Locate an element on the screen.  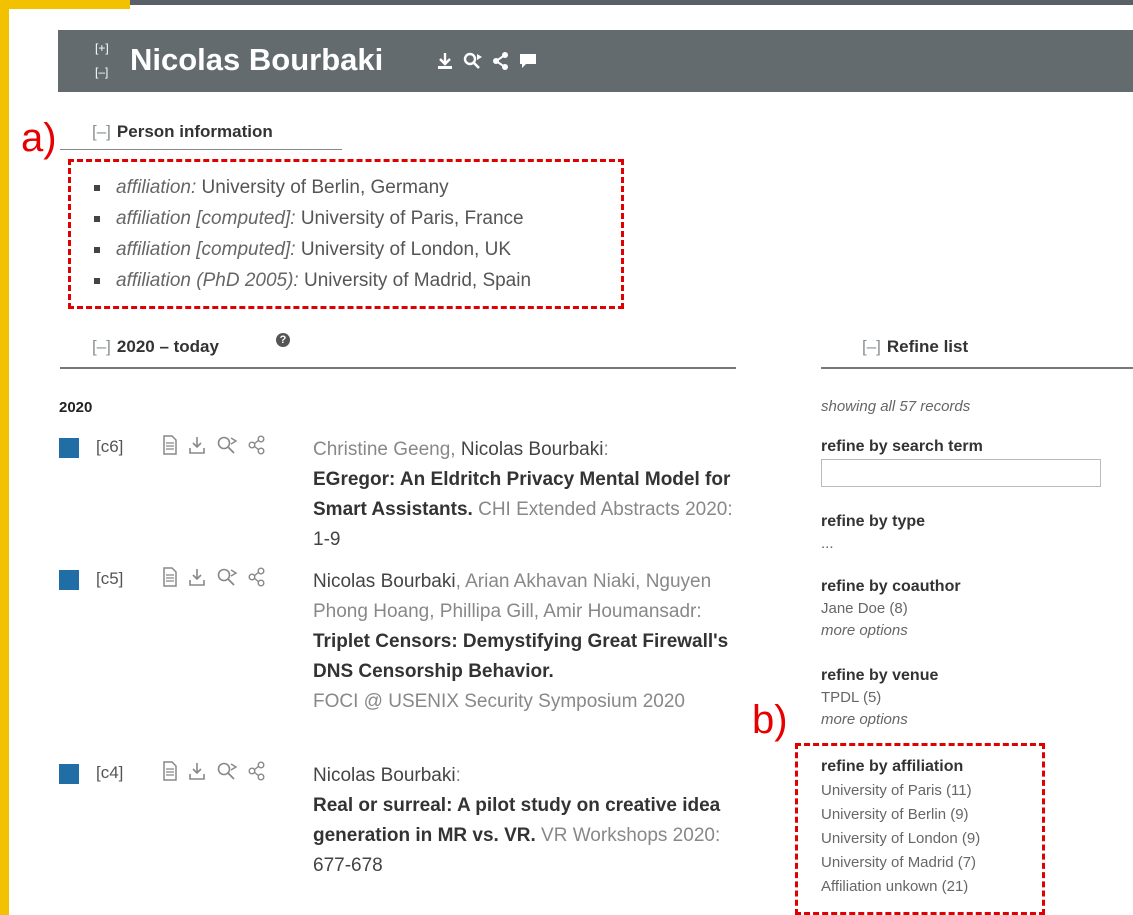
comment-icon is located at coordinates (528, 62).